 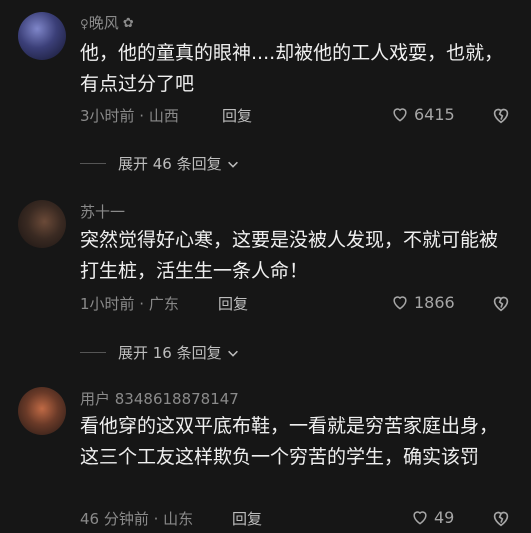 What do you see at coordinates (107, 22) in the screenshot?
I see `username: ♀晚风 ✿` at bounding box center [107, 22].